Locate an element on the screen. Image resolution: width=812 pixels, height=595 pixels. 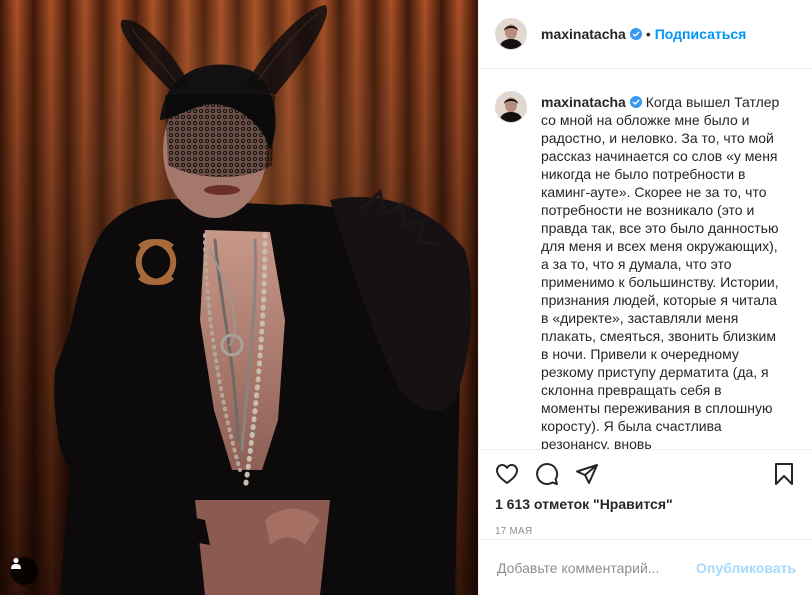
add-comment-bar: Опубликовать is located at coordinates (645, 567).